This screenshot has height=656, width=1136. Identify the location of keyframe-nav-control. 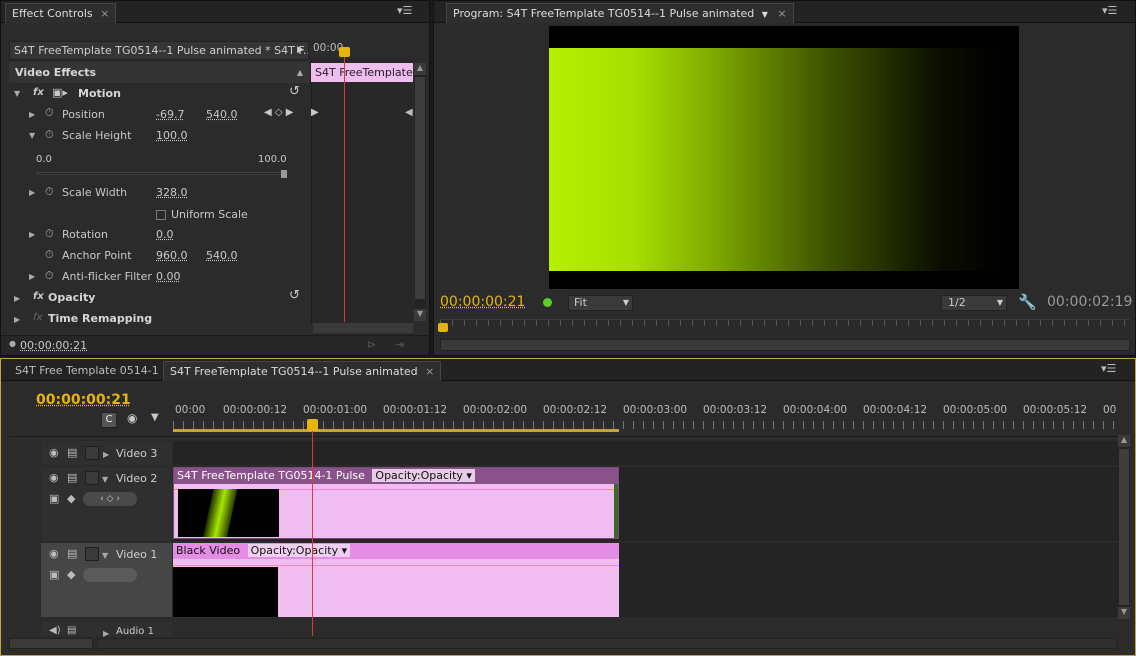
(110, 575).